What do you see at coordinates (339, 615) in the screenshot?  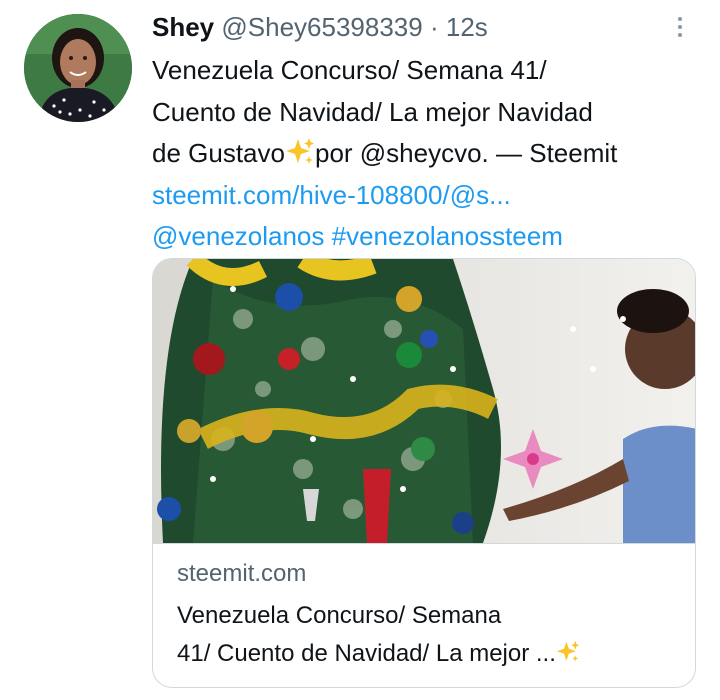 I see `card-title-line: Venezuela Concurso/ Semana` at bounding box center [339, 615].